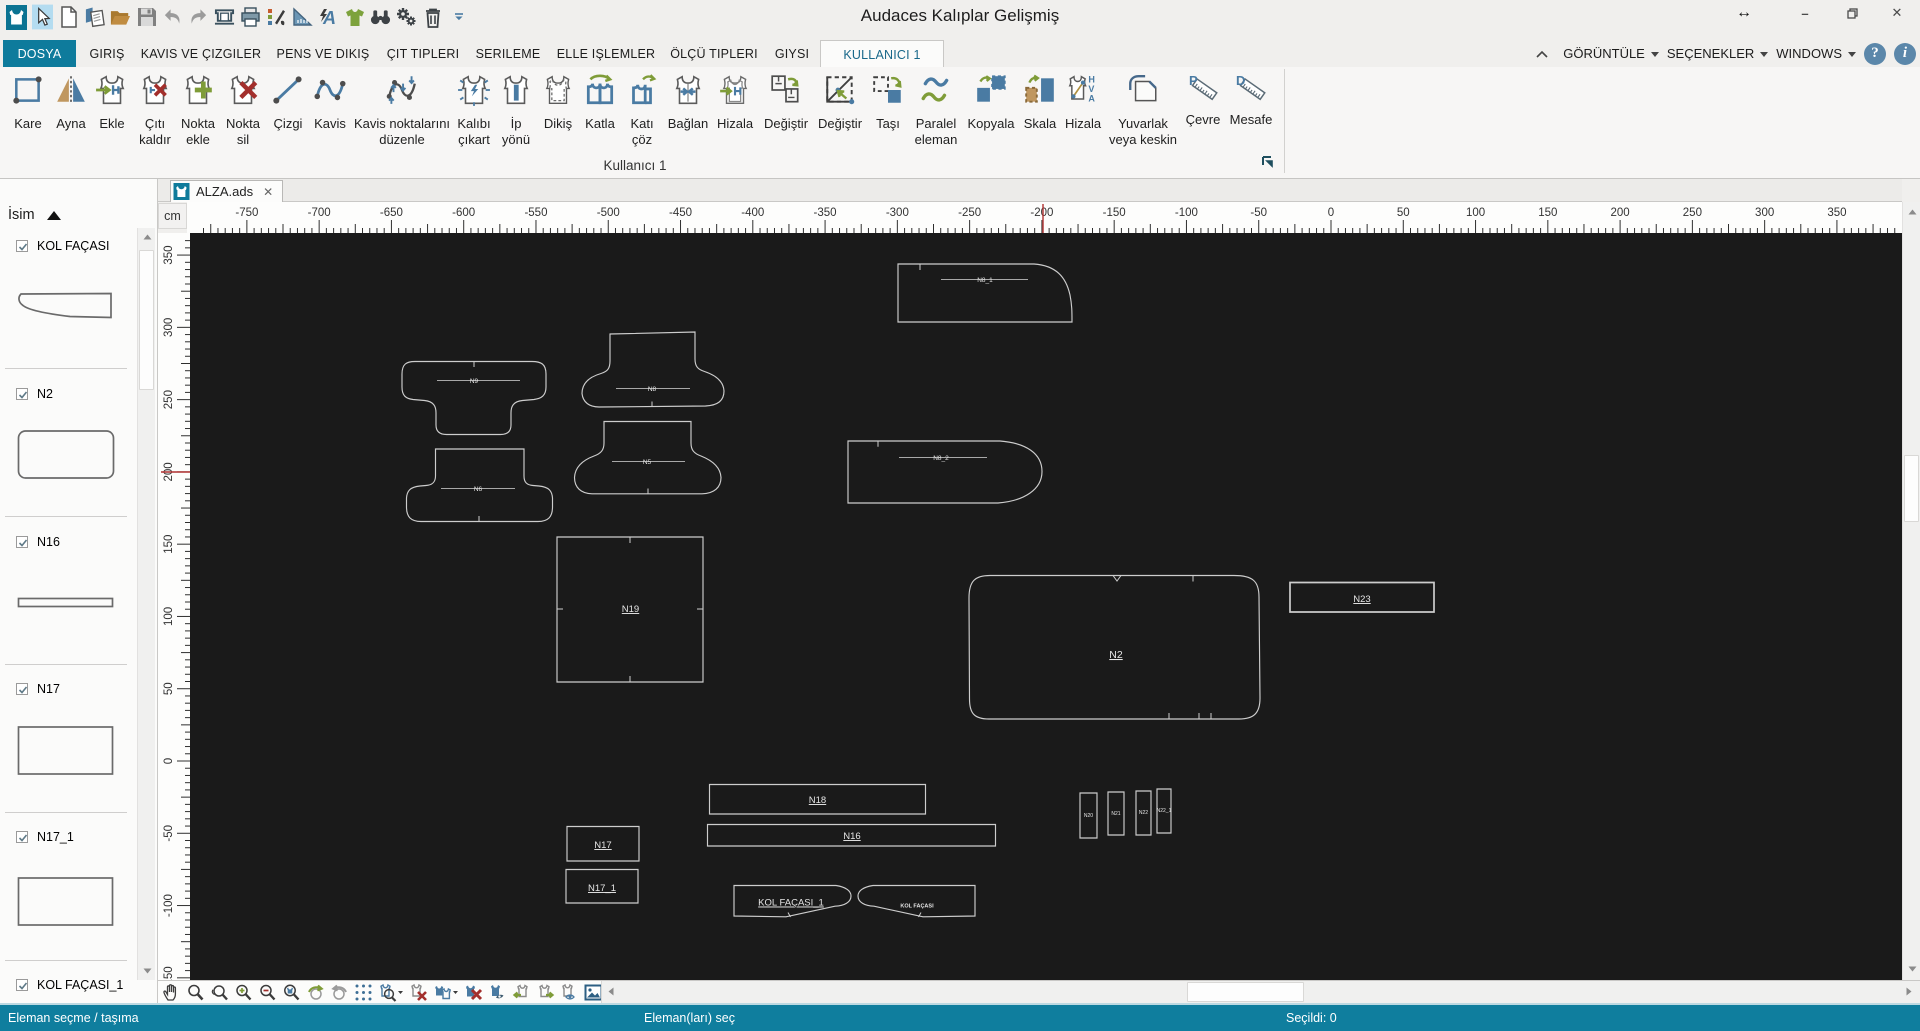  What do you see at coordinates (146, 17) in the screenshot?
I see `save-icon` at bounding box center [146, 17].